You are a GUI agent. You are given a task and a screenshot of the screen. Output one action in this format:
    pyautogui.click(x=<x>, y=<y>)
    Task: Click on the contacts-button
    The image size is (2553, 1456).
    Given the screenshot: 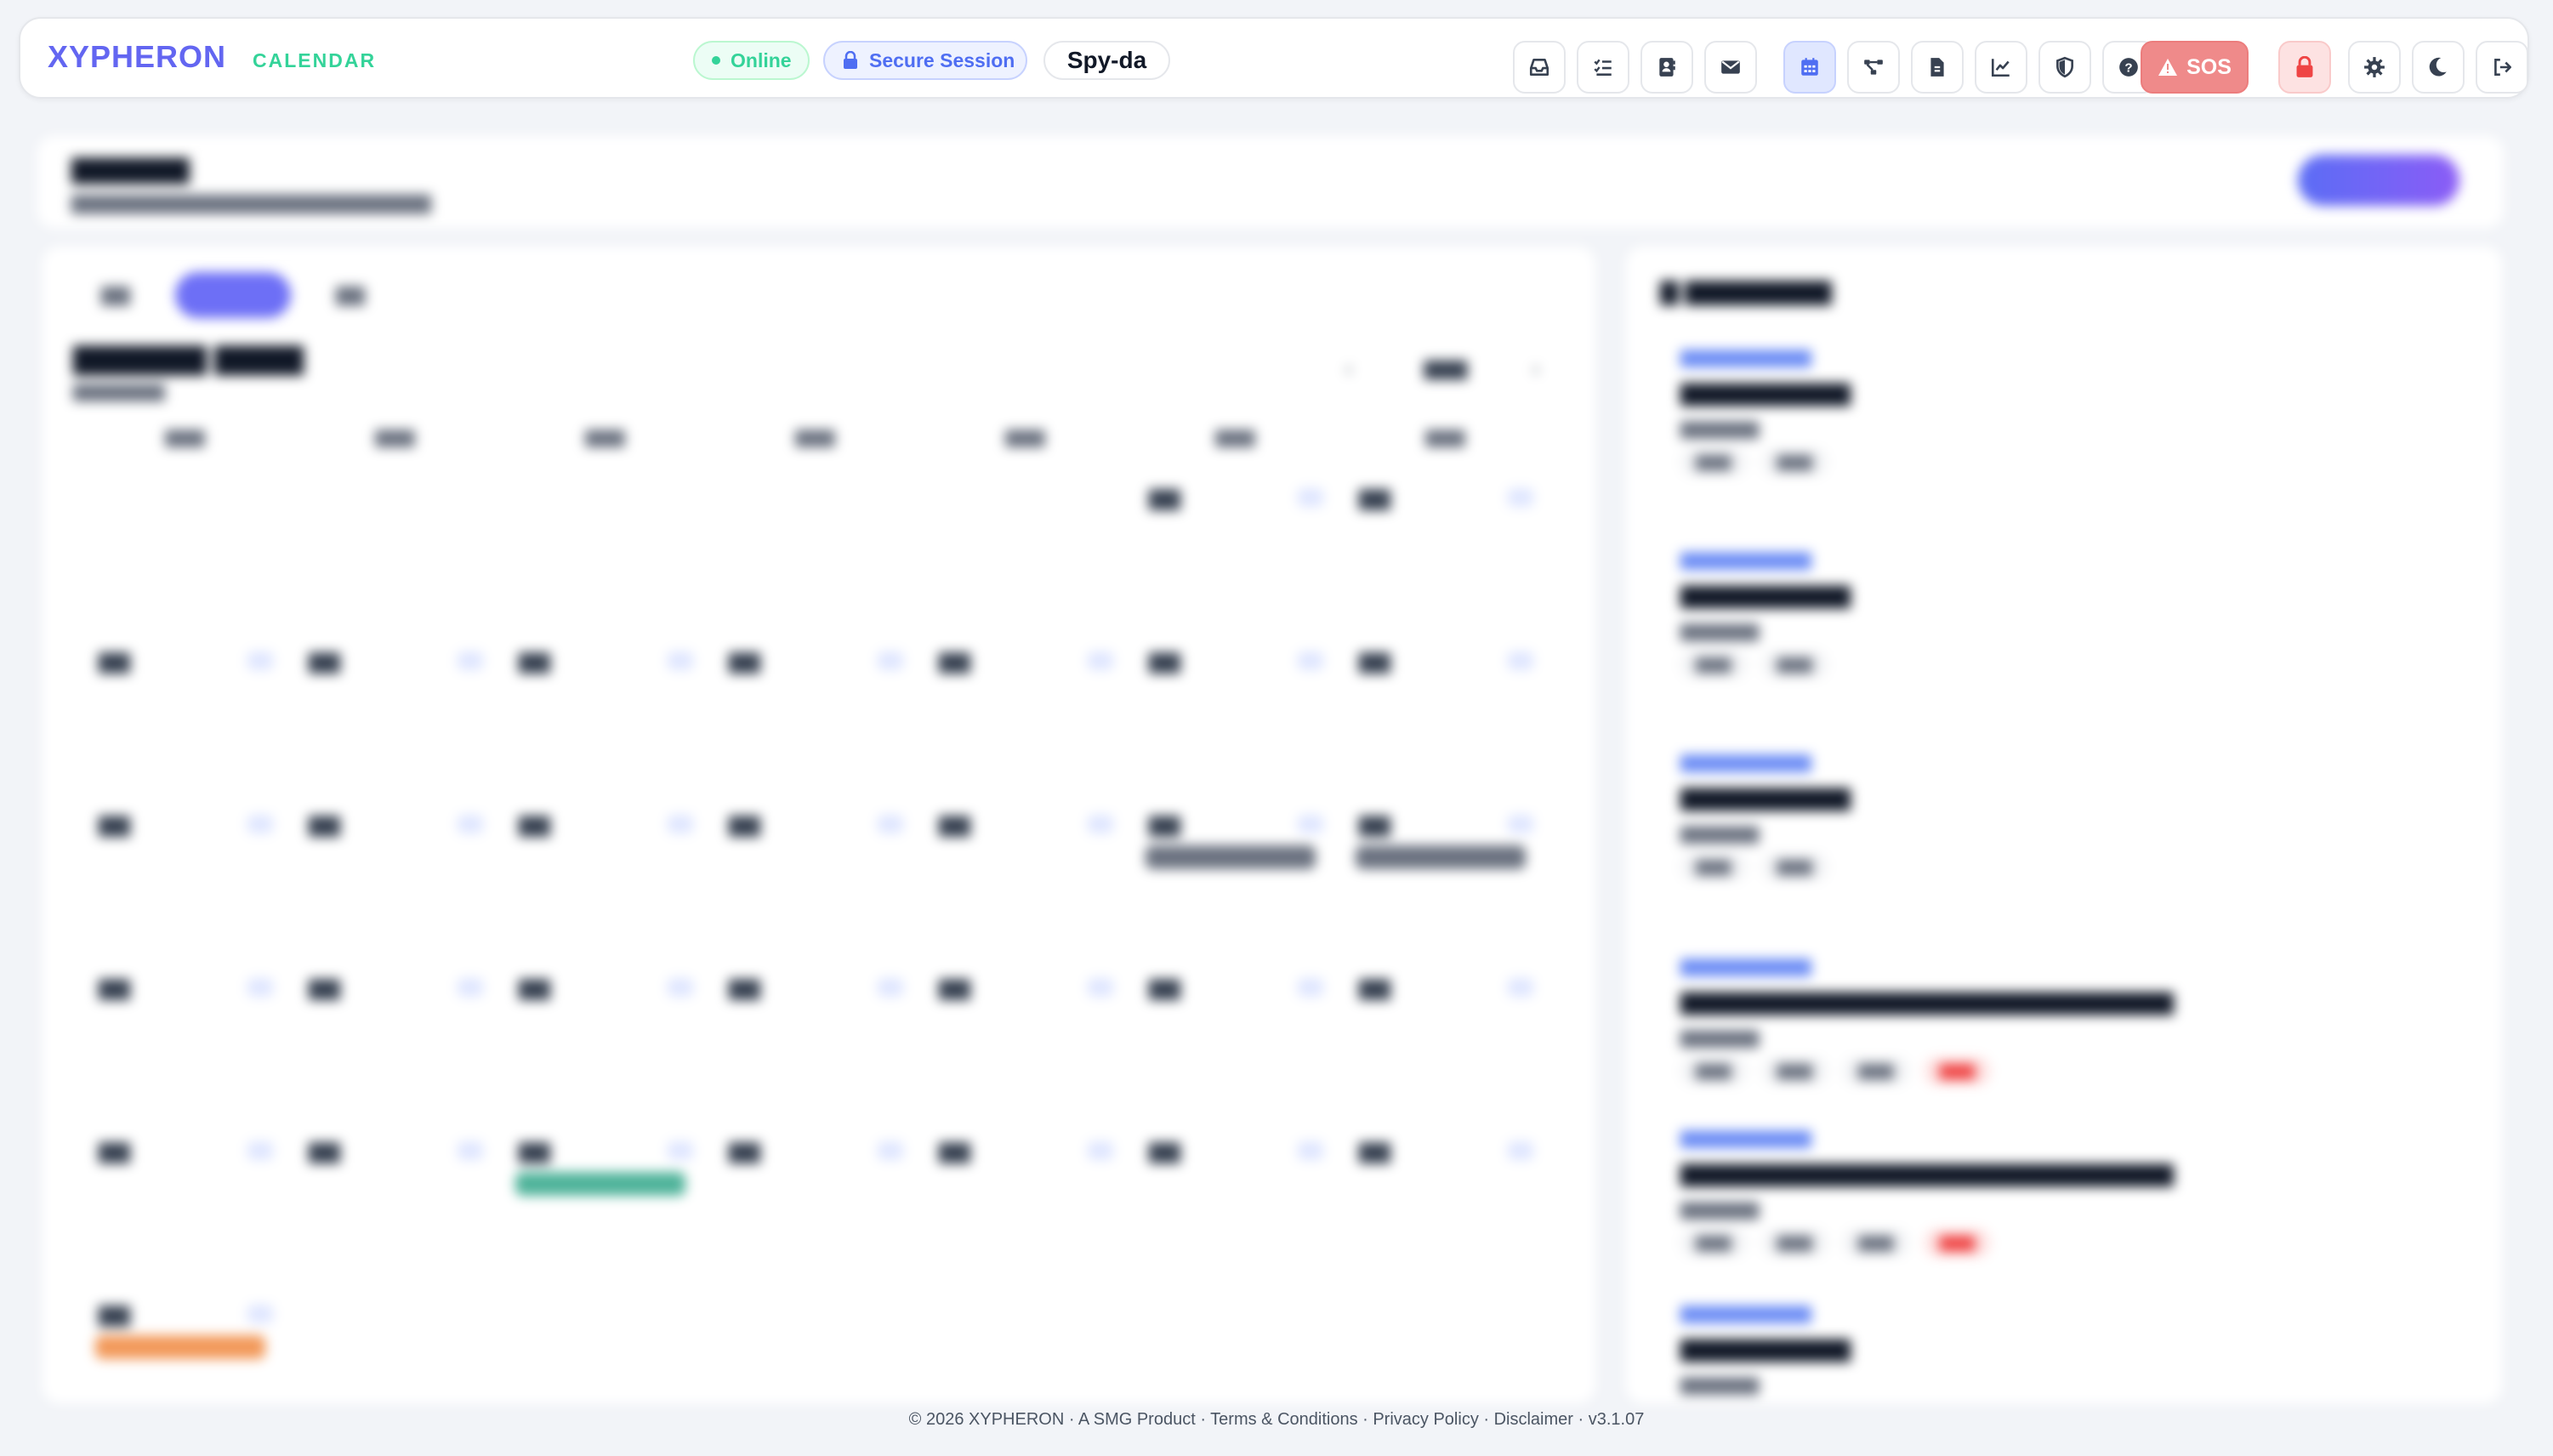 What is the action you would take?
    pyautogui.click(x=1667, y=67)
    